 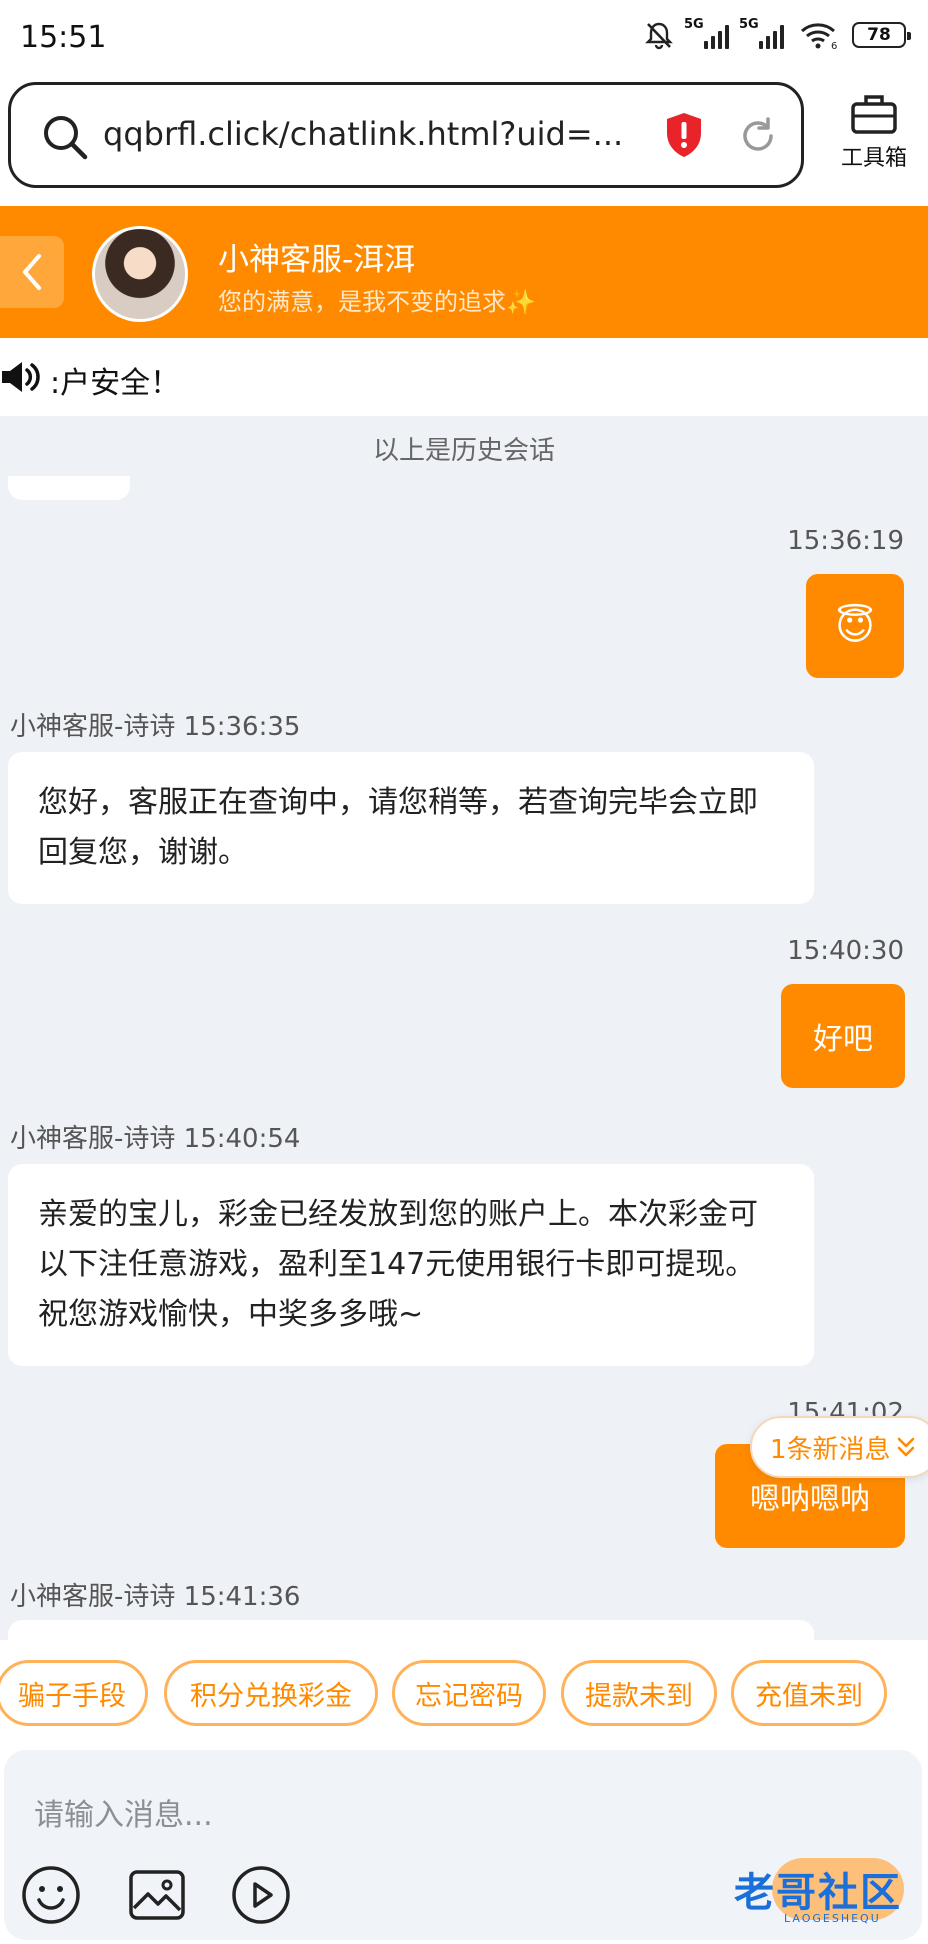 I want to click on bell-muted-icon, so click(x=659, y=36).